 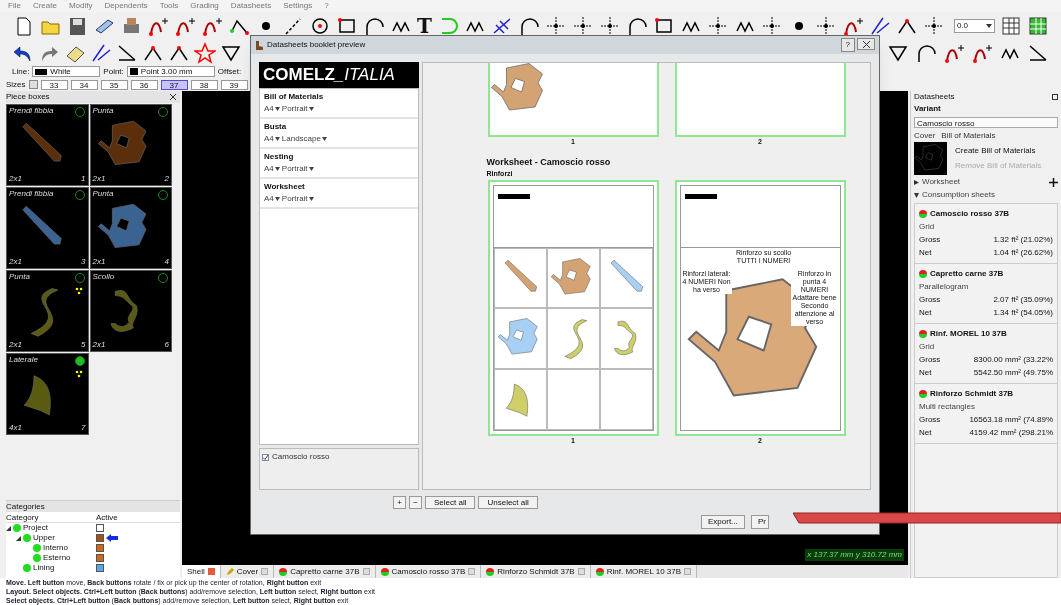 I want to click on list-icon-button: +, so click(x=399, y=502).